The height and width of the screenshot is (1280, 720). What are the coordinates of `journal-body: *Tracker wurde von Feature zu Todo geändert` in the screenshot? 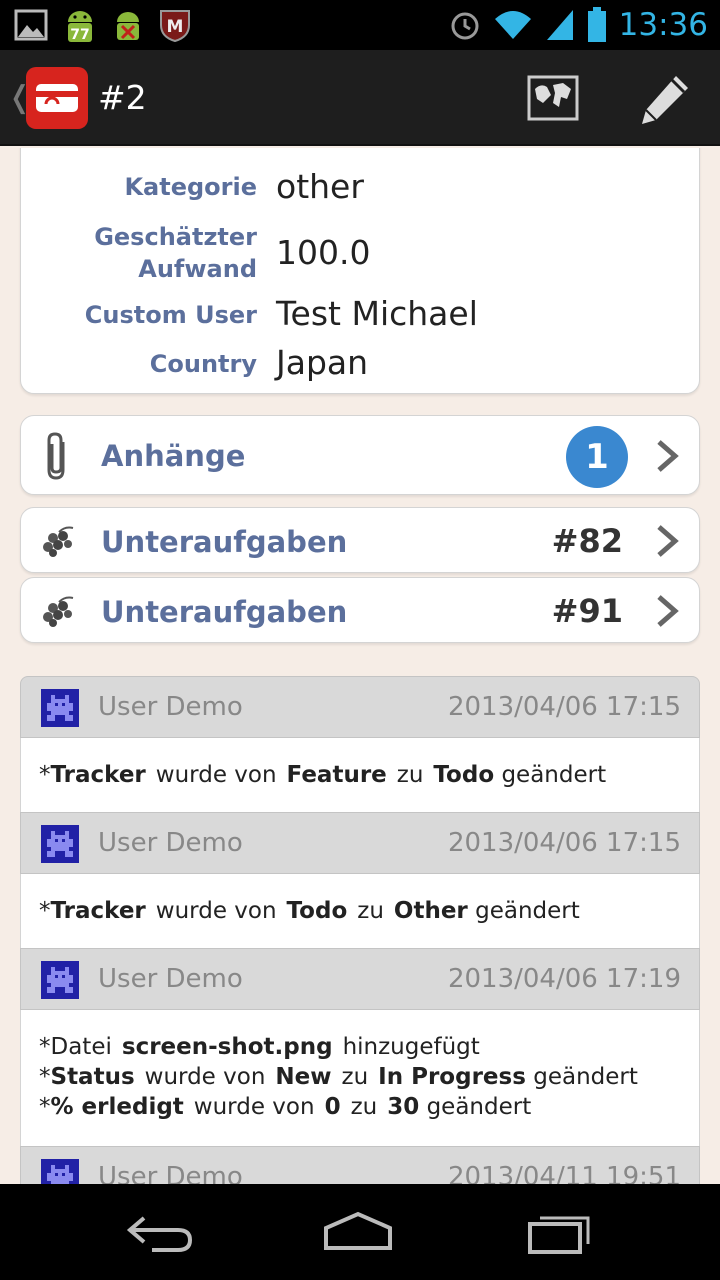 It's located at (360, 775).